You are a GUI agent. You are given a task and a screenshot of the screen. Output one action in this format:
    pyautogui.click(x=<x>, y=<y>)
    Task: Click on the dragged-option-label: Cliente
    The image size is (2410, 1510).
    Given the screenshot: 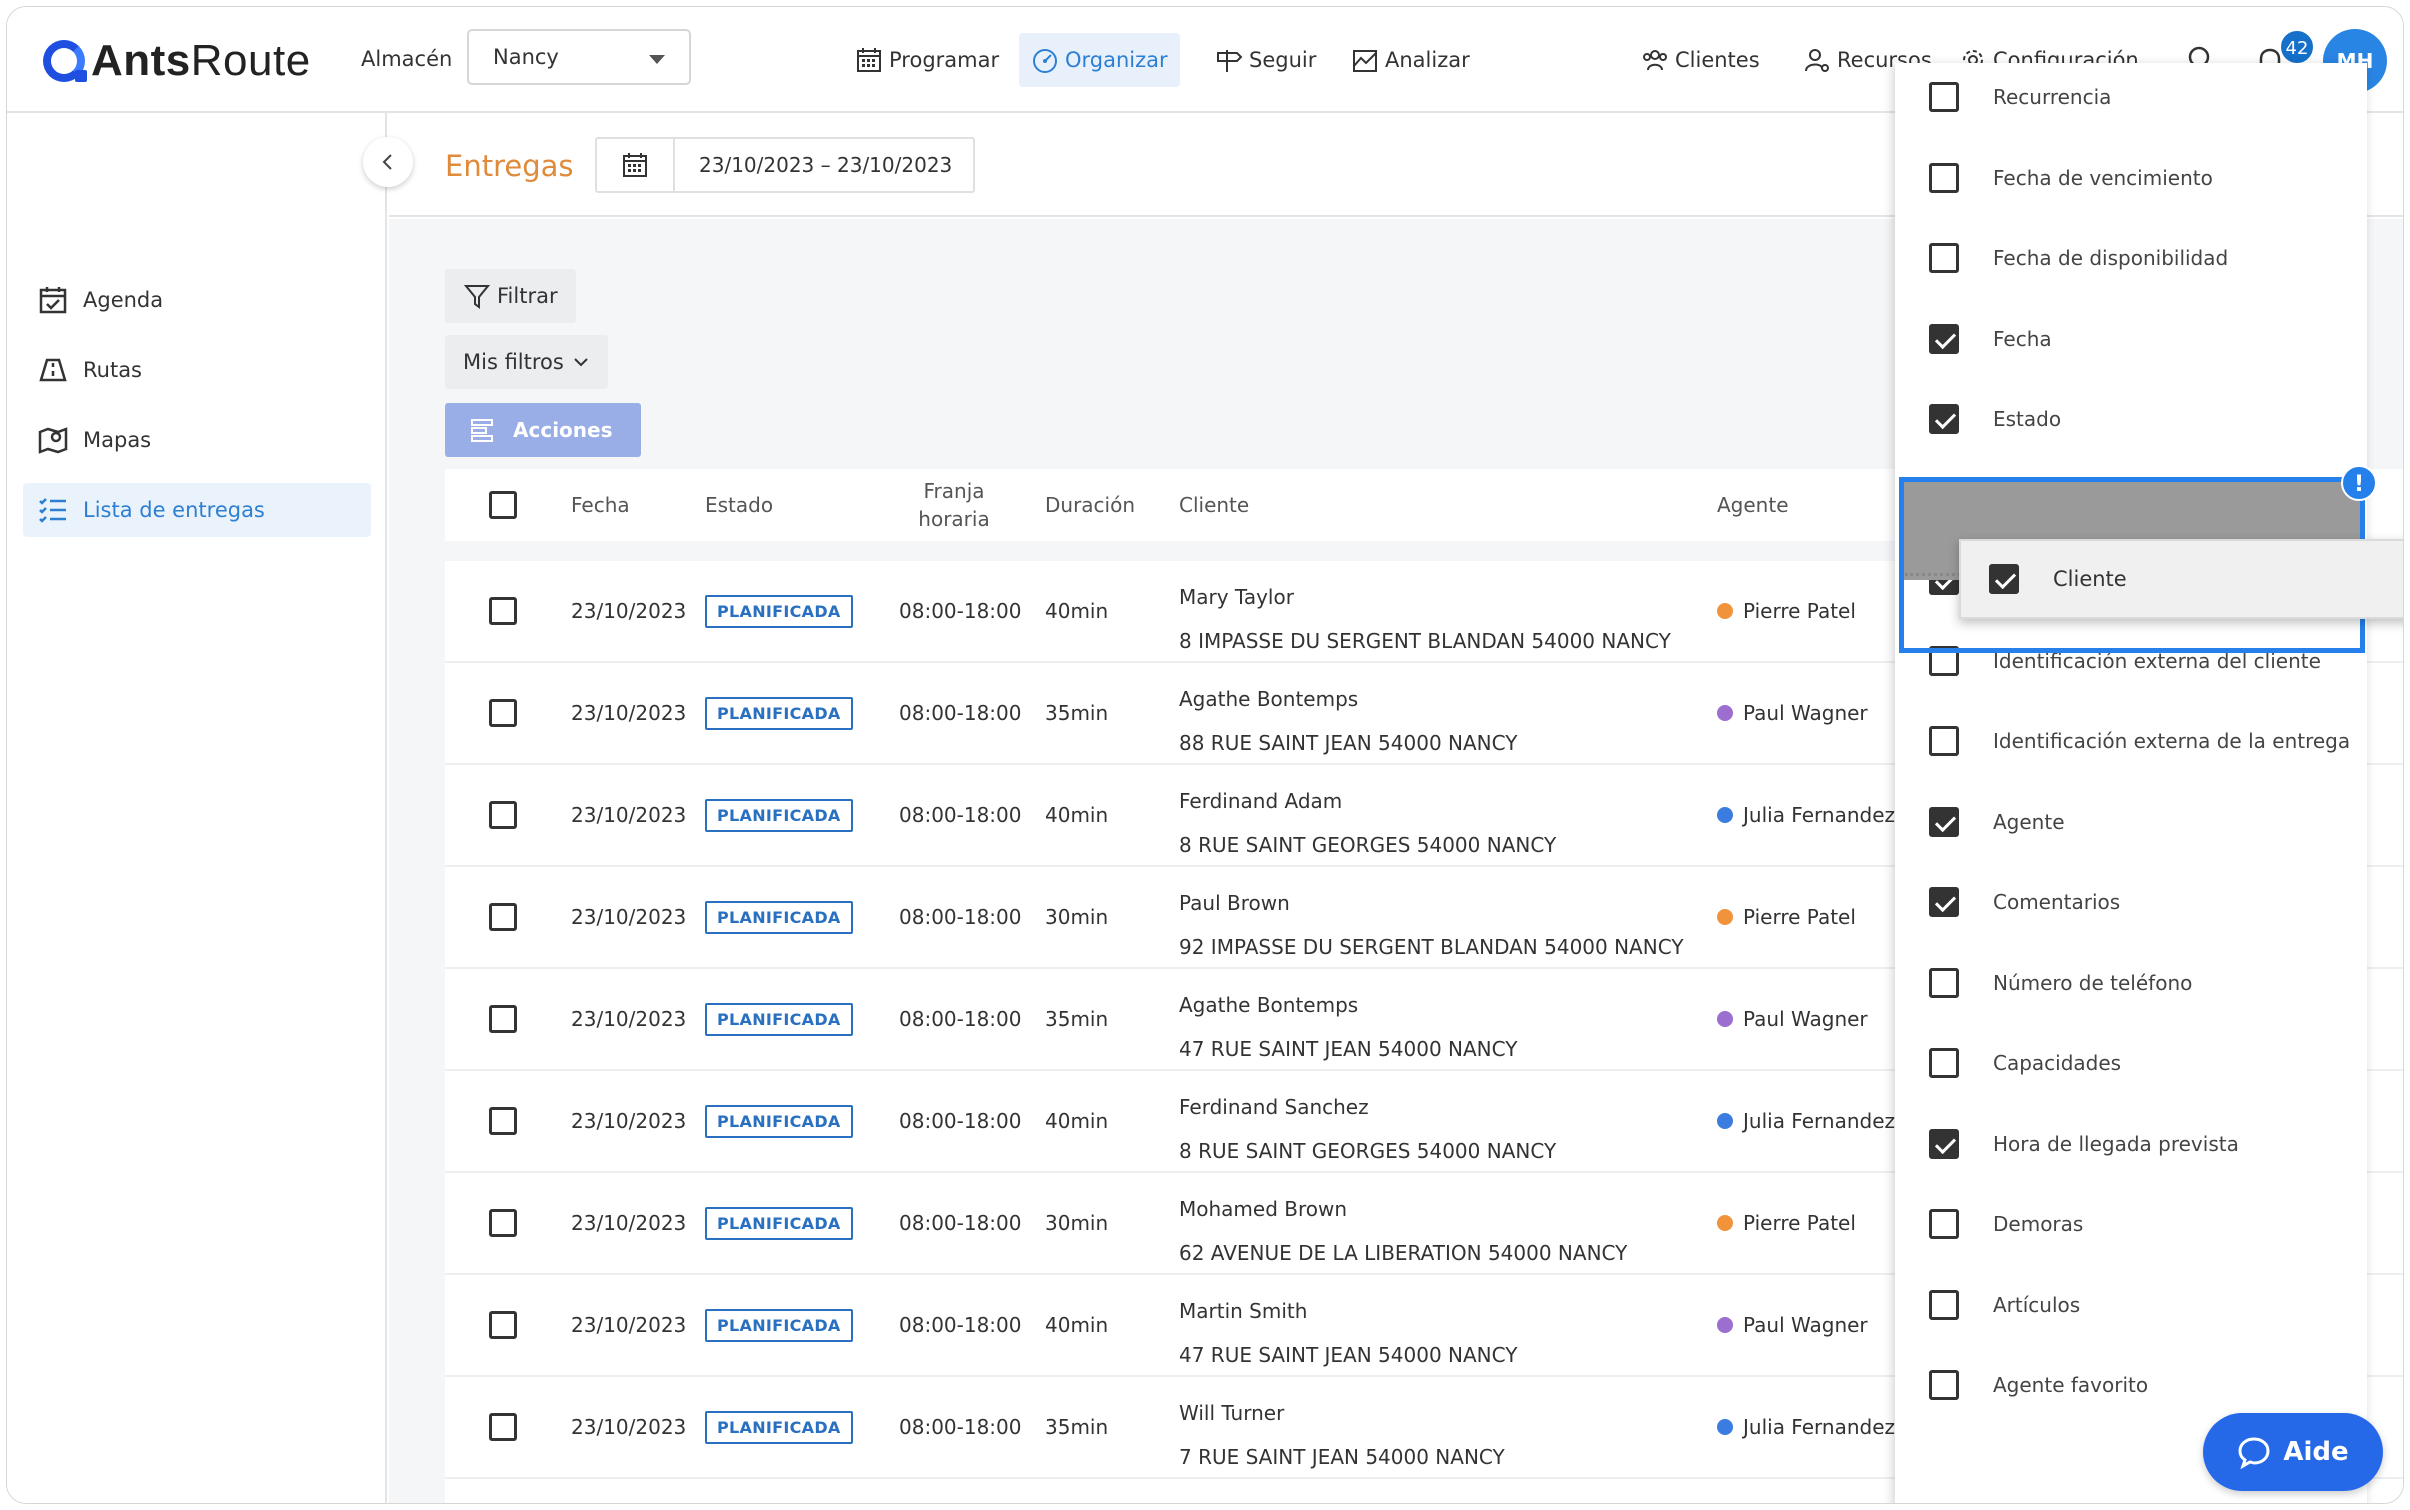 What is the action you would take?
    pyautogui.click(x=2090, y=579)
    